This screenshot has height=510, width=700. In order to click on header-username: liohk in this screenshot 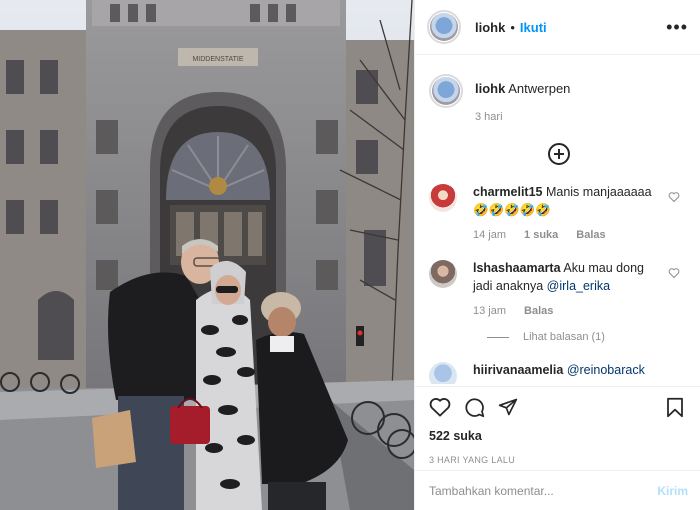, I will do `click(490, 27)`.